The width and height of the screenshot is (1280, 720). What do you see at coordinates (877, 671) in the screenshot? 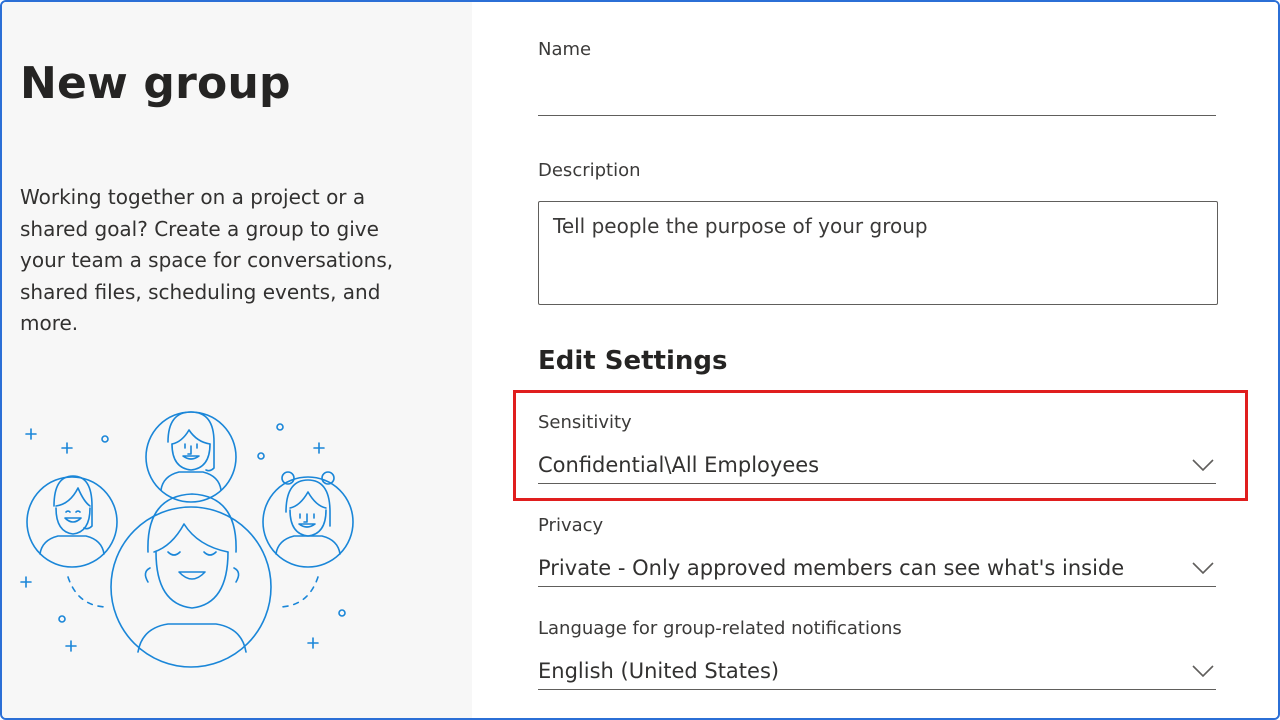
I see `language-dropdown: English (United States)` at bounding box center [877, 671].